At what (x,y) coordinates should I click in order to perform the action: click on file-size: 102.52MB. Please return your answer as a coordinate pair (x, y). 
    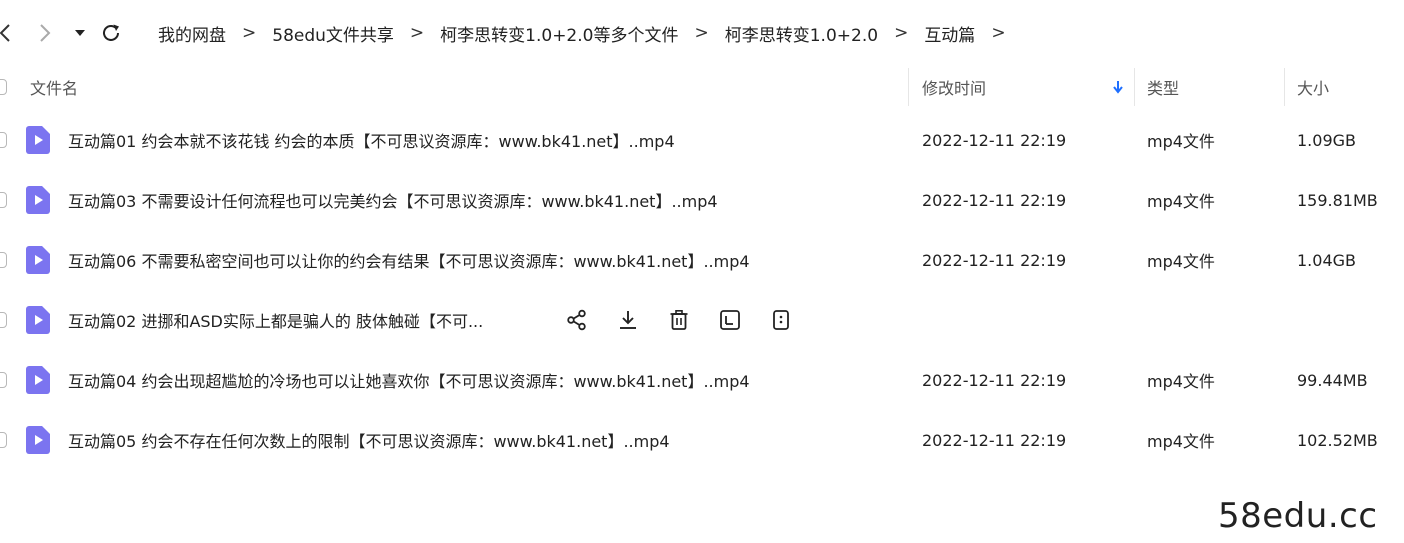
    Looking at the image, I should click on (1337, 440).